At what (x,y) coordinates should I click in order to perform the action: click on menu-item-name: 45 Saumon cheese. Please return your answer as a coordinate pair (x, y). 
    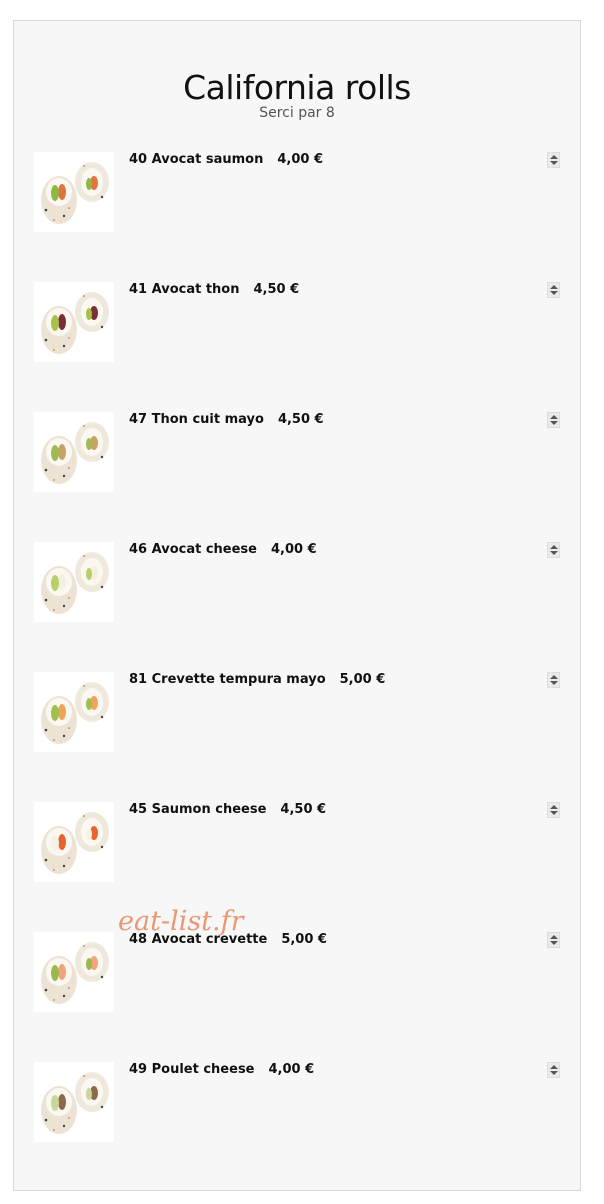
    Looking at the image, I should click on (198, 809).